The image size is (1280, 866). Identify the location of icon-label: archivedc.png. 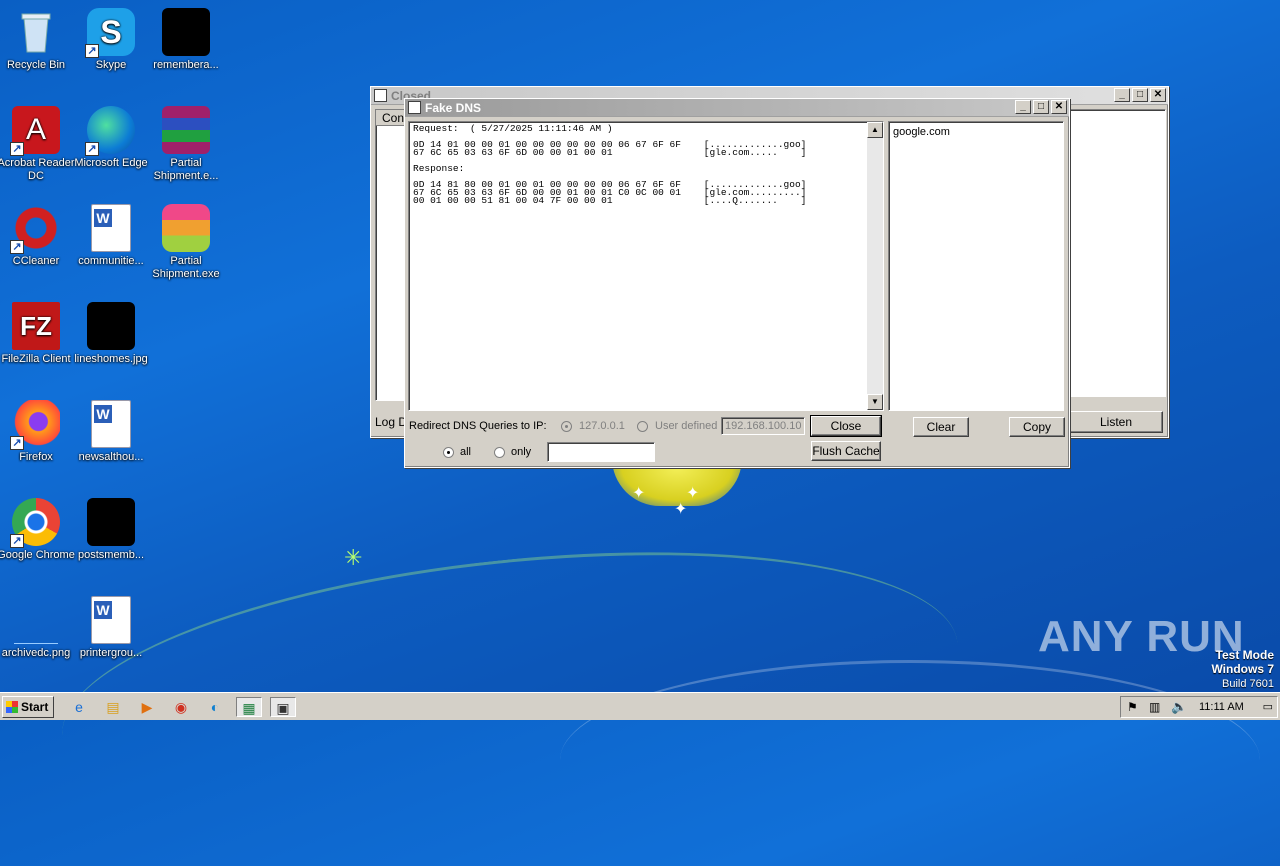
(36, 653).